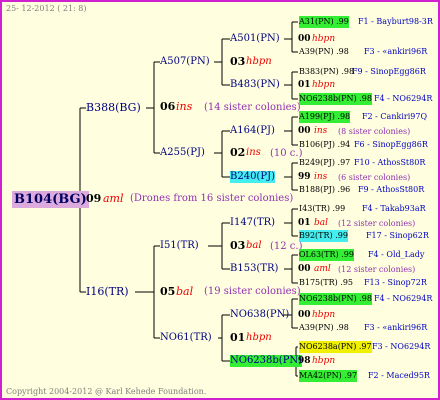 The image size is (440, 400). I want to click on l2-1-id: A255(PJ), so click(182, 153).